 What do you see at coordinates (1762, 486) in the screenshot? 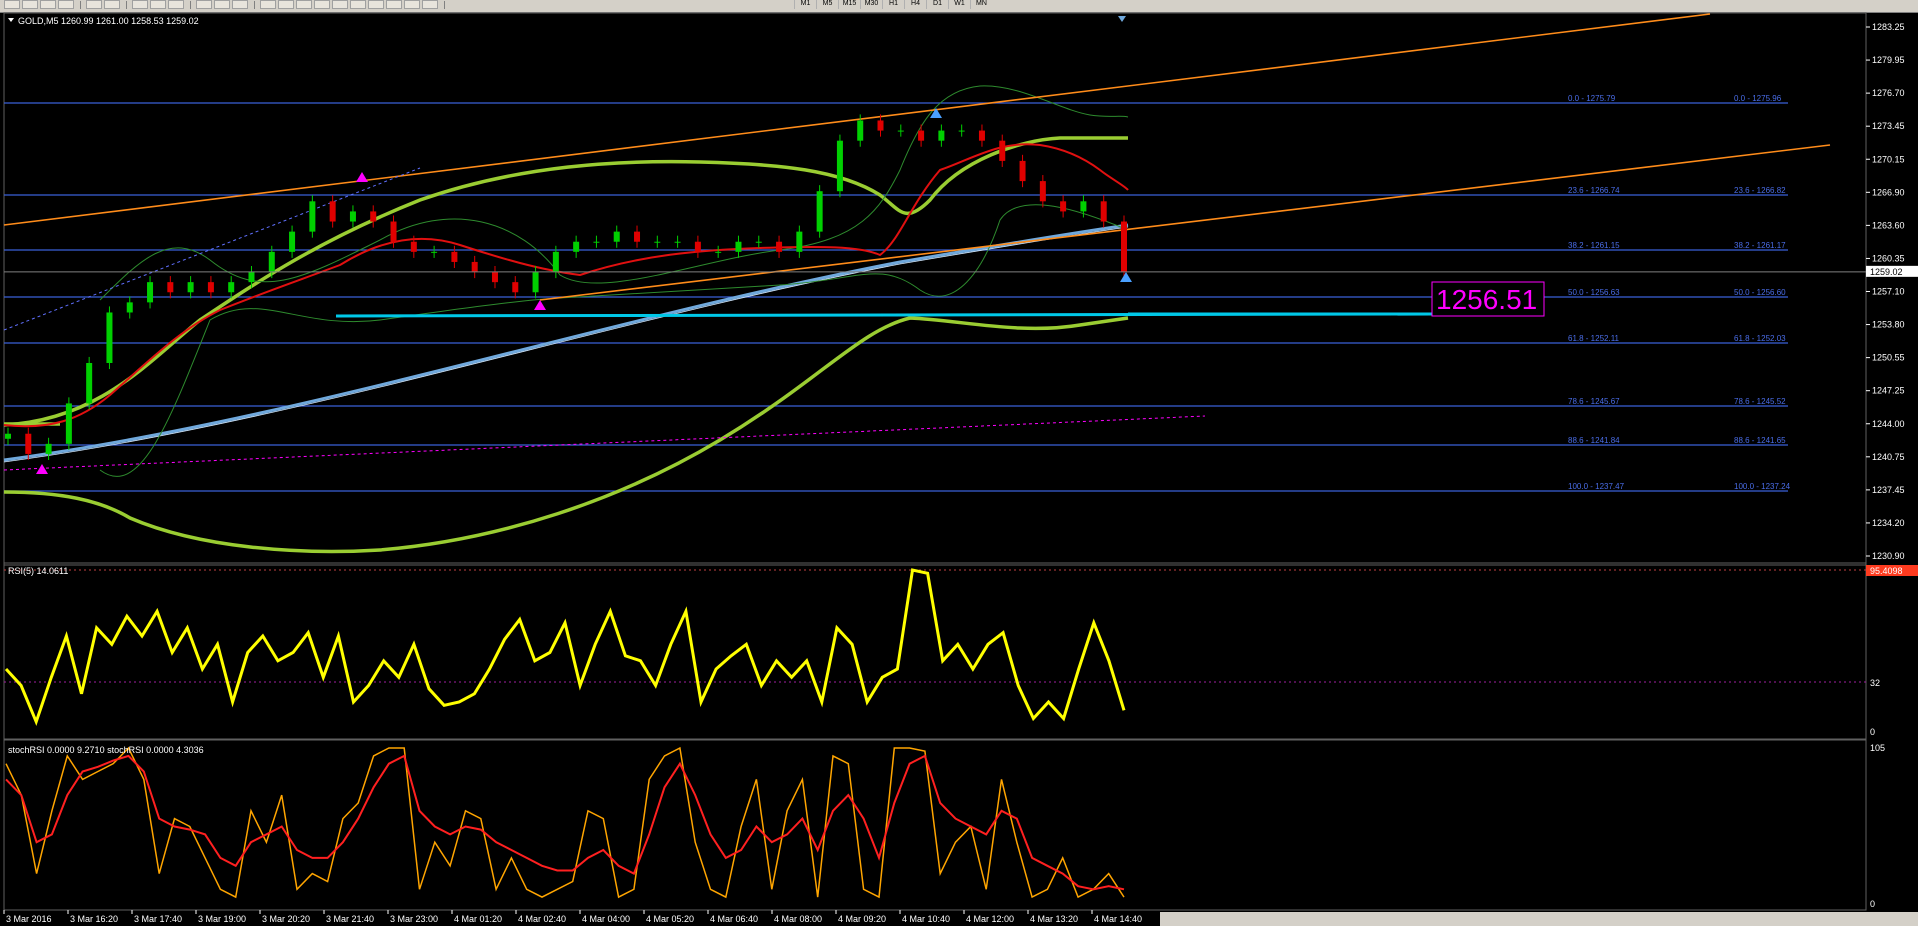
I see `fib-level-label-right: 100.0 - 1237.24` at bounding box center [1762, 486].